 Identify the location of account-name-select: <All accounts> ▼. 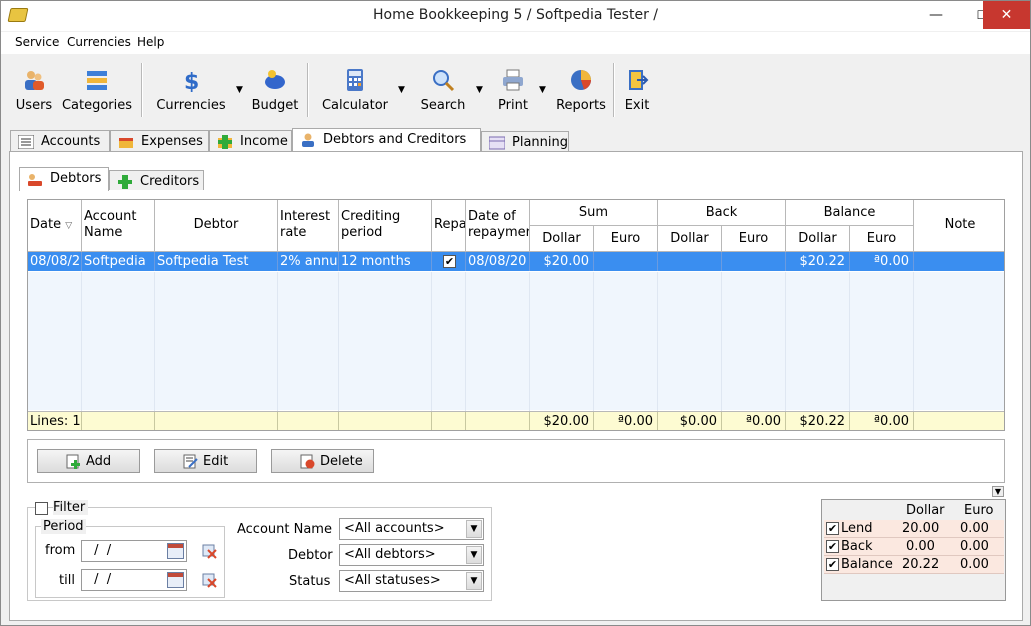
(411, 529).